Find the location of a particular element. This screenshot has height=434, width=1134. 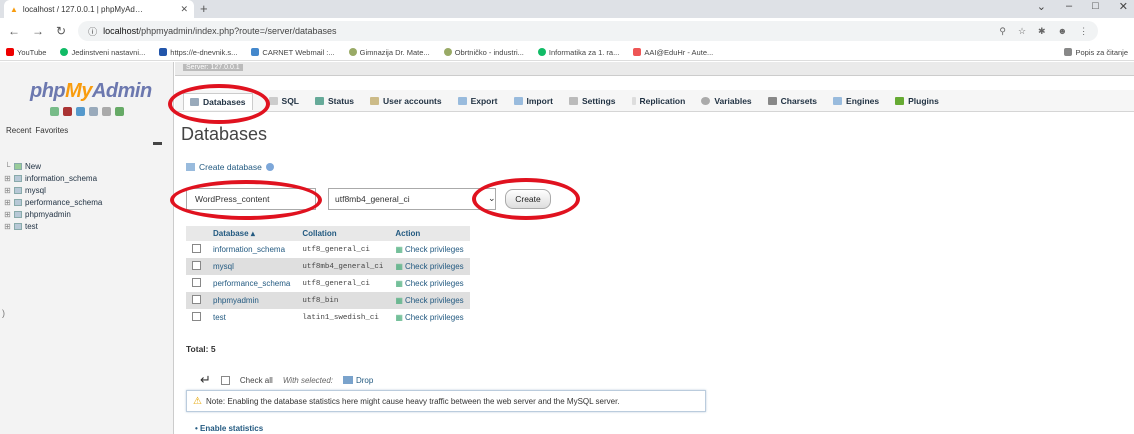

minimize-icon: – is located at coordinates (1069, 6).